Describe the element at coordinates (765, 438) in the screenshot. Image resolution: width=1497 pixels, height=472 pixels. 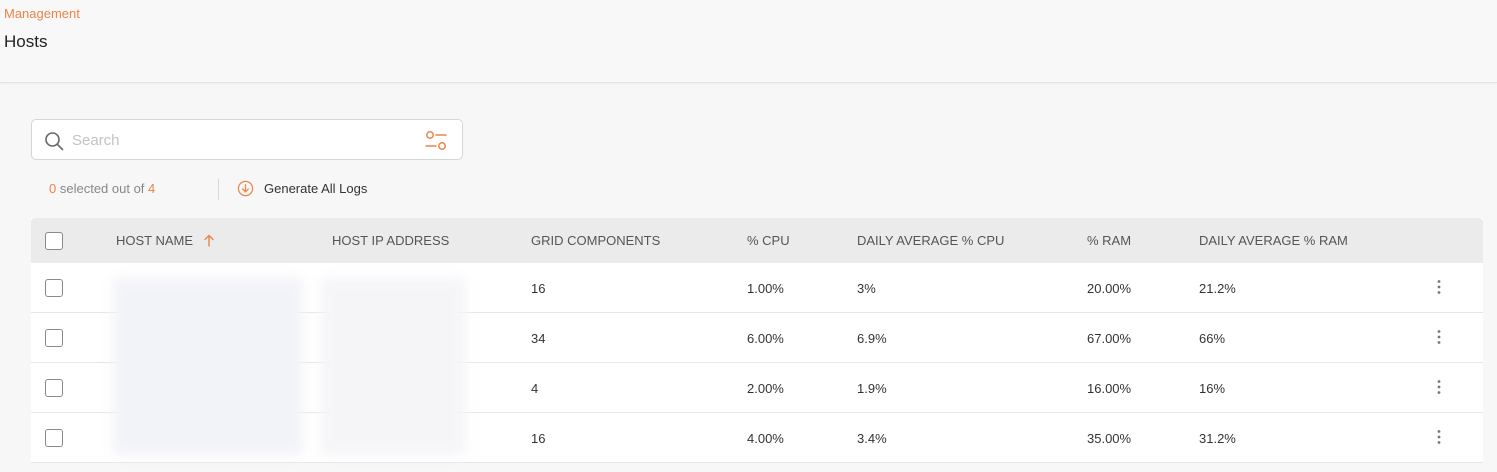
I see `cell-cpu: 4.00%` at that location.